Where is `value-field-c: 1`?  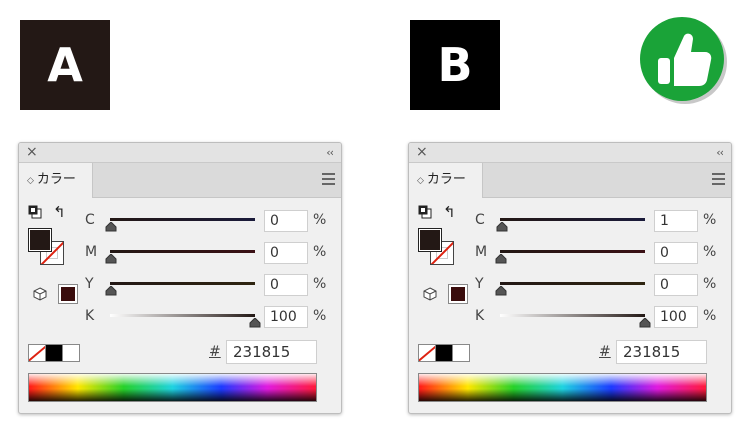
value-field-c: 1 is located at coordinates (676, 221).